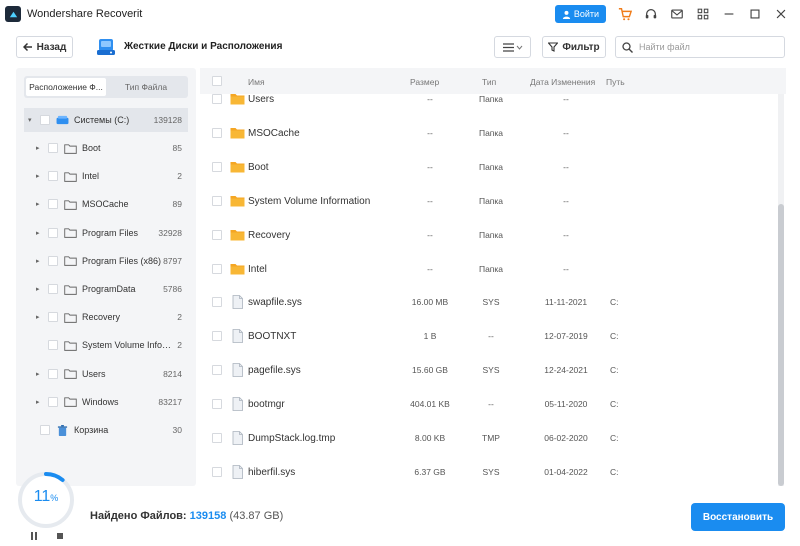 Image resolution: width=800 pixels, height=546 pixels. I want to click on search-box, so click(700, 47).